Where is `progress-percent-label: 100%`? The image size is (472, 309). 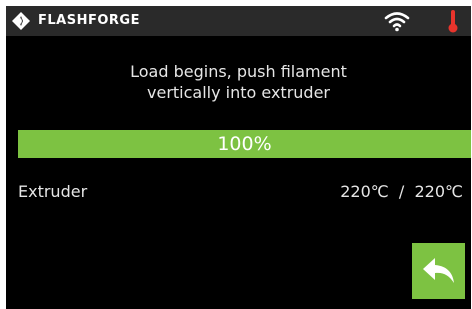 progress-percent-label: 100% is located at coordinates (244, 144).